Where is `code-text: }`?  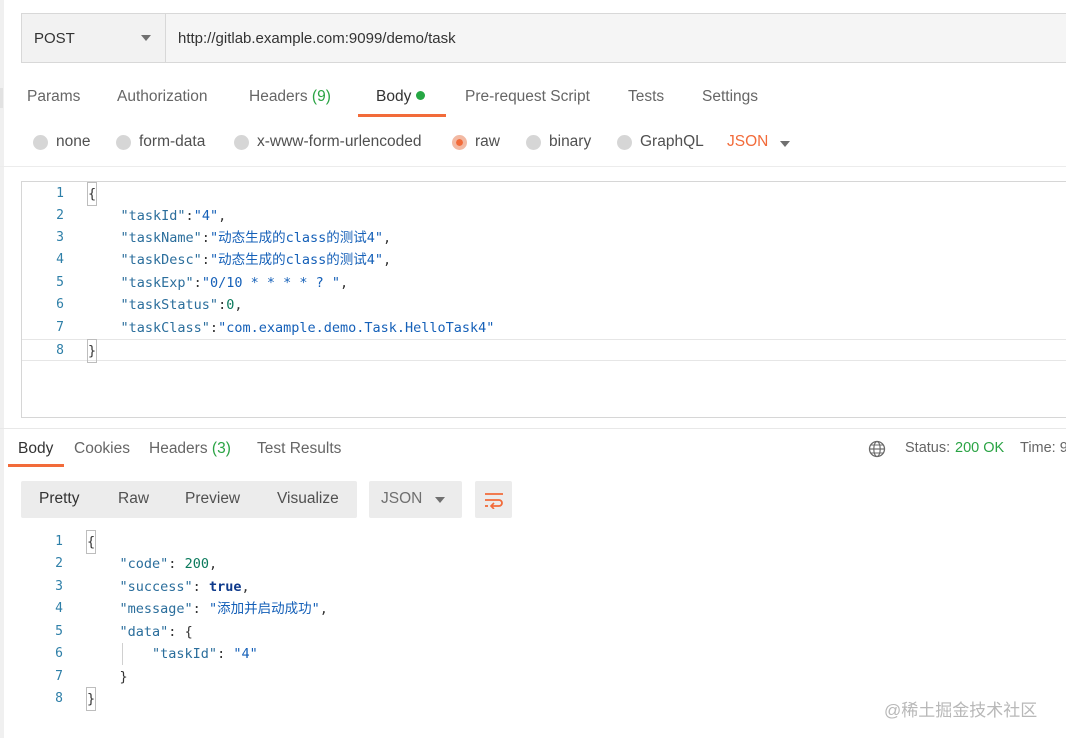
code-text: } is located at coordinates (107, 677).